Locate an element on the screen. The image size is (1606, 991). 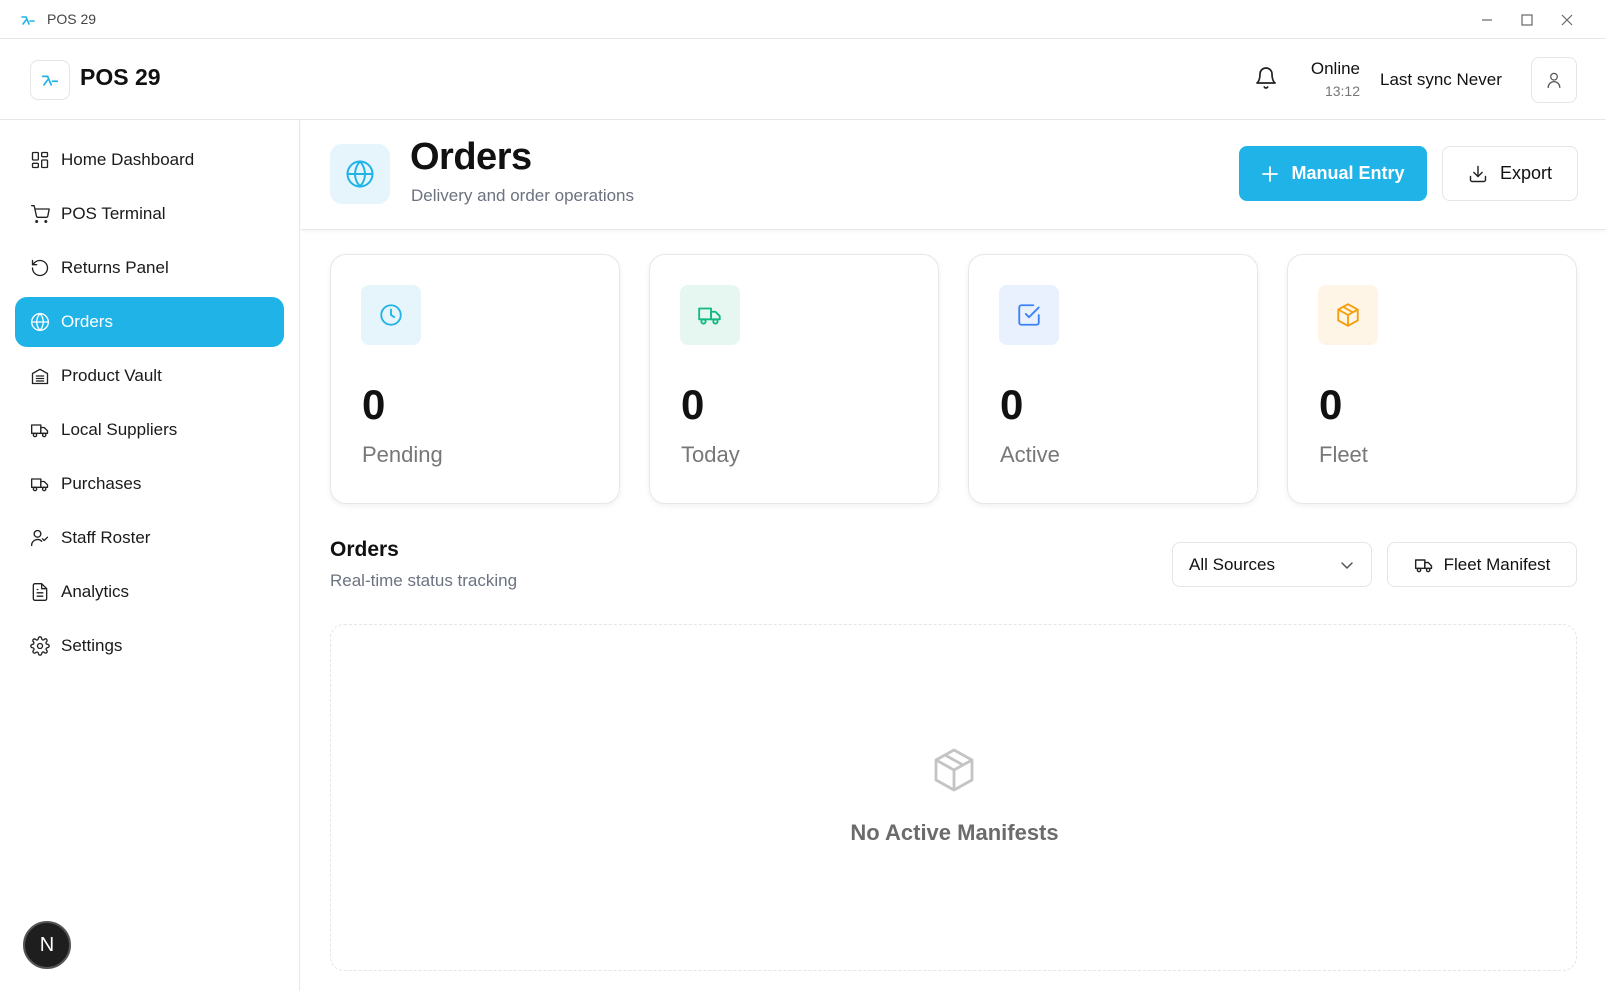
maximize-icon is located at coordinates (1527, 20).